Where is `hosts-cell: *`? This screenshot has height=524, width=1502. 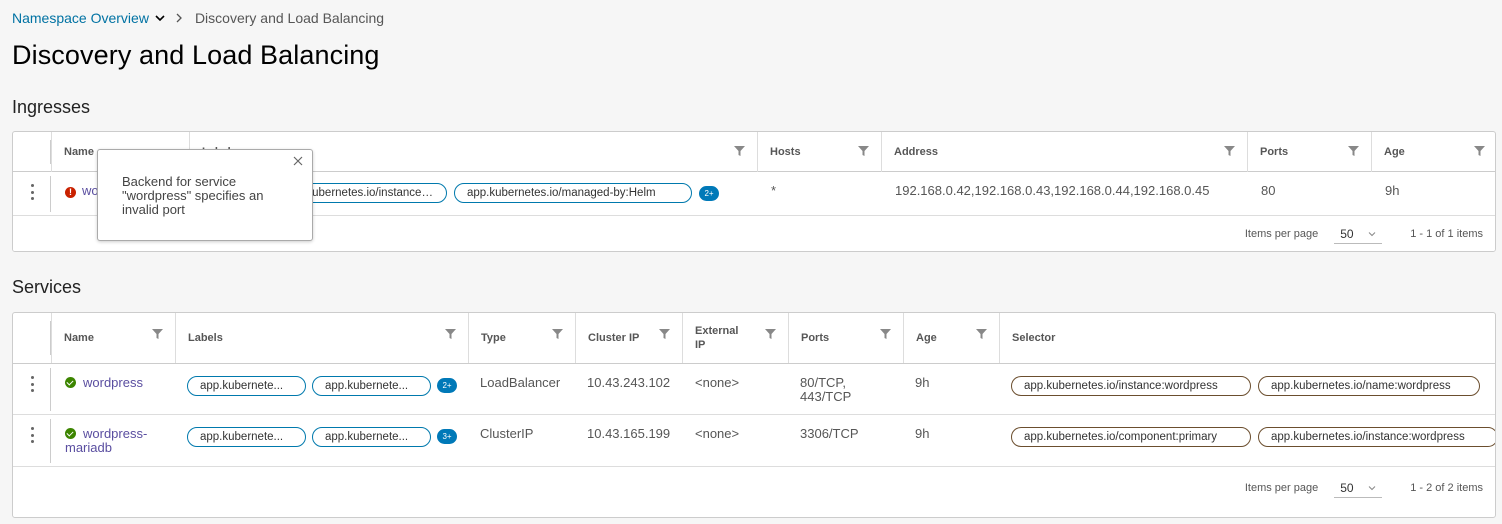
hosts-cell: * is located at coordinates (774, 190).